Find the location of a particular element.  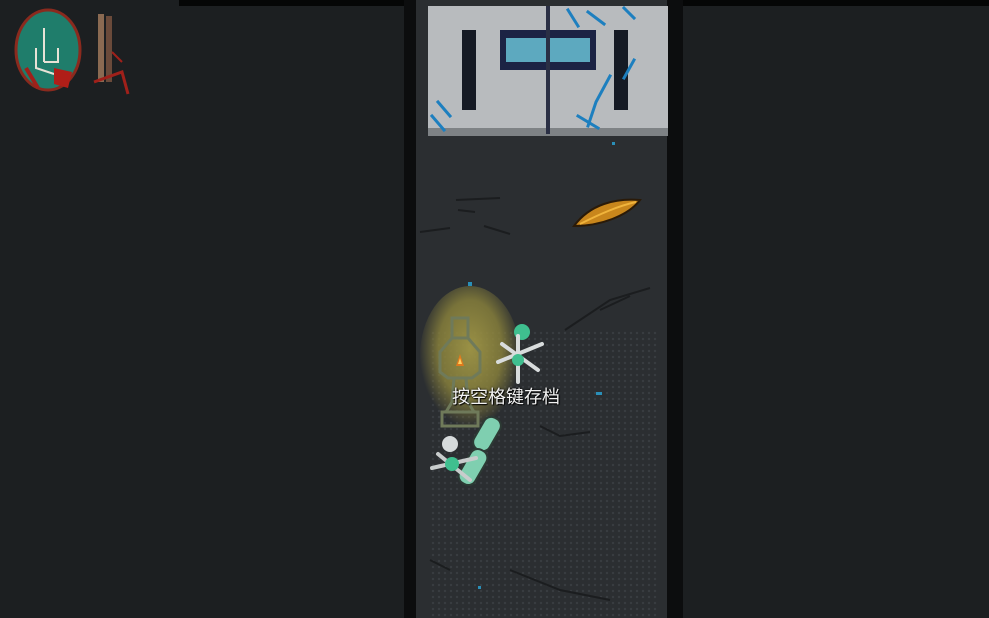

bloody-stick-icon is located at coordinates (111, 54).